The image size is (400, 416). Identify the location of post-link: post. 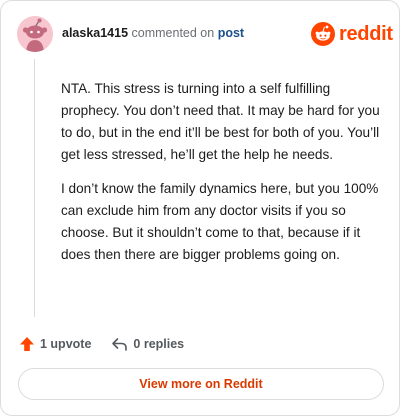
(231, 33).